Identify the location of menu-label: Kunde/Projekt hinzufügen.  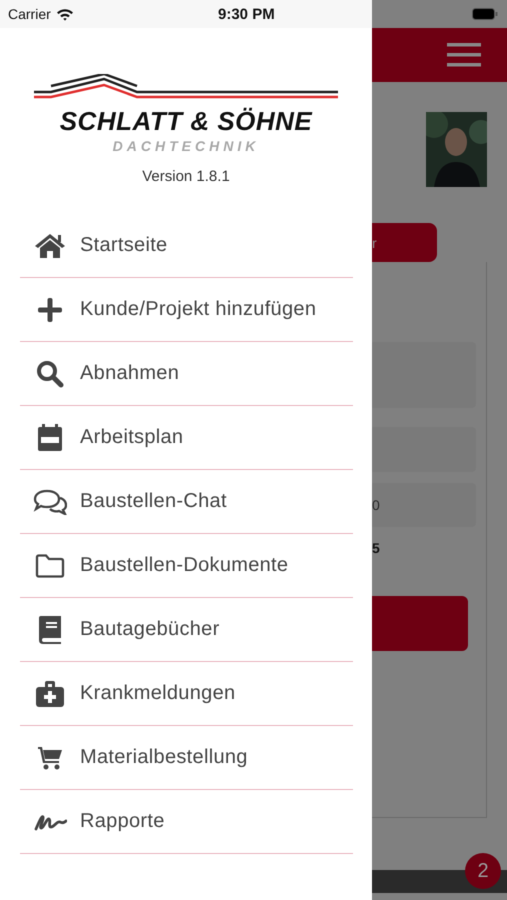
(198, 309).